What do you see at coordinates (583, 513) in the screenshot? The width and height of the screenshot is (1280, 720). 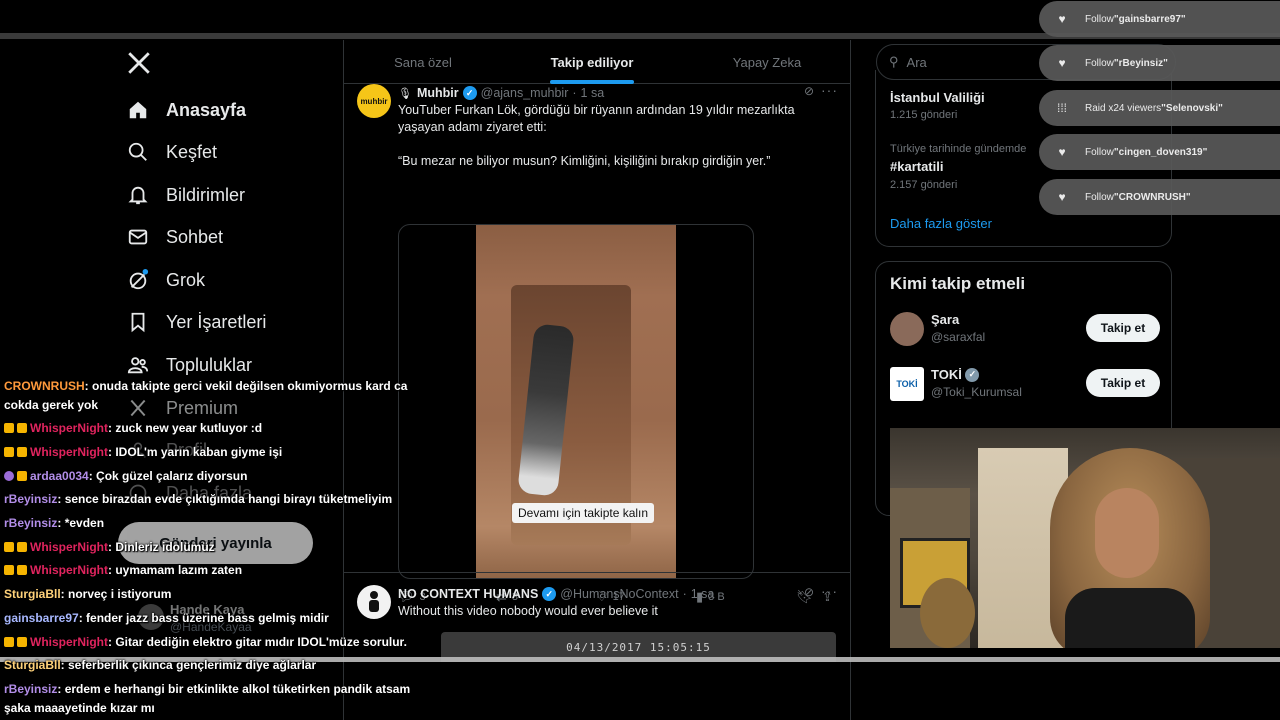 I see `video-caption: Devamı için takipte kalın` at bounding box center [583, 513].